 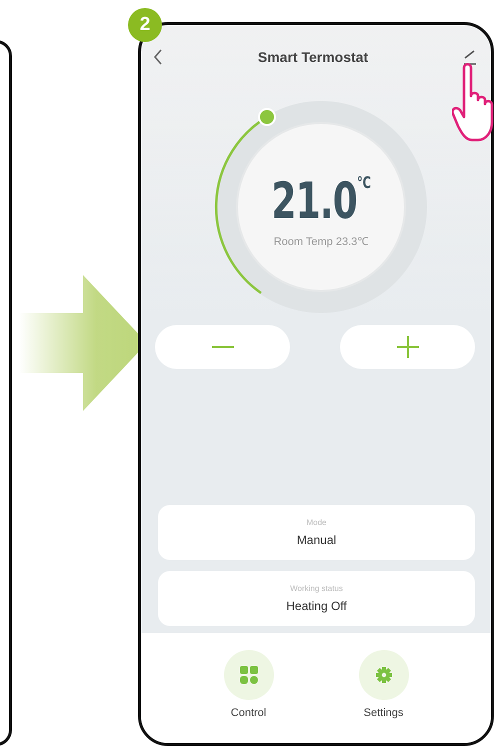 What do you see at coordinates (158, 57) in the screenshot?
I see `back-icon` at bounding box center [158, 57].